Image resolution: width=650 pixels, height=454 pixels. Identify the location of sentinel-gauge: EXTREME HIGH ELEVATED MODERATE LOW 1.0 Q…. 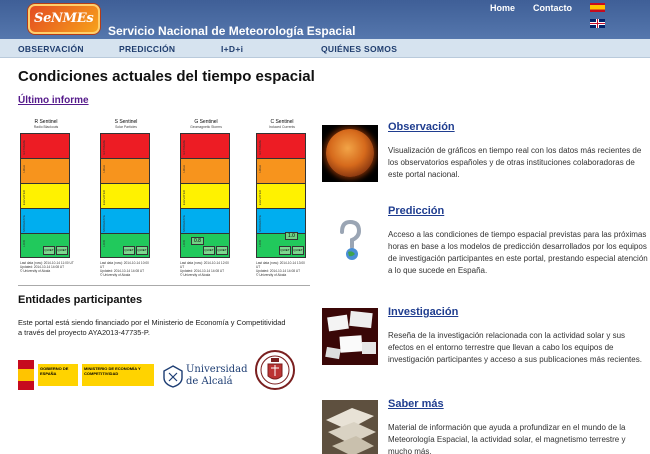
(281, 195).